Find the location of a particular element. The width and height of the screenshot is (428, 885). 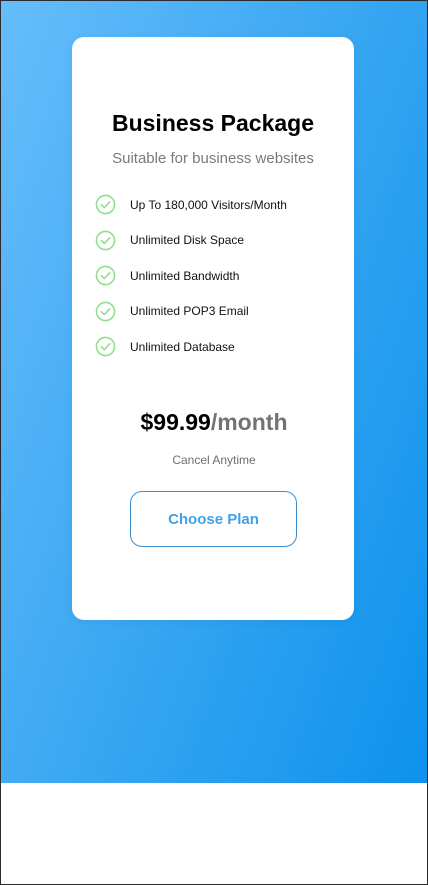

price: $99.99/month is located at coordinates (214, 422).